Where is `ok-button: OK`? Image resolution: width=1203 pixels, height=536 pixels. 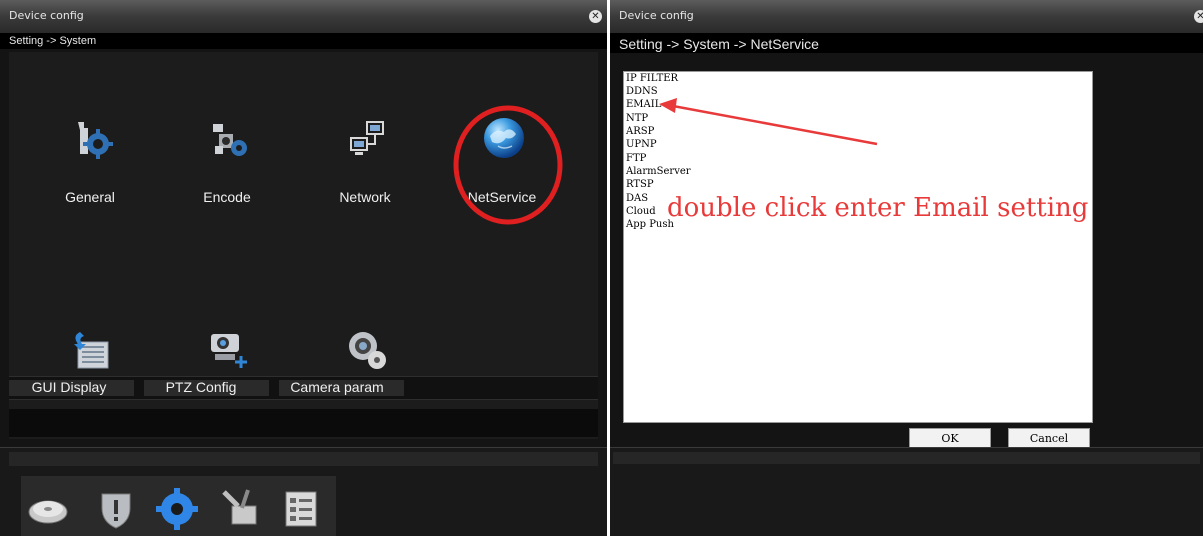 ok-button: OK is located at coordinates (950, 438).